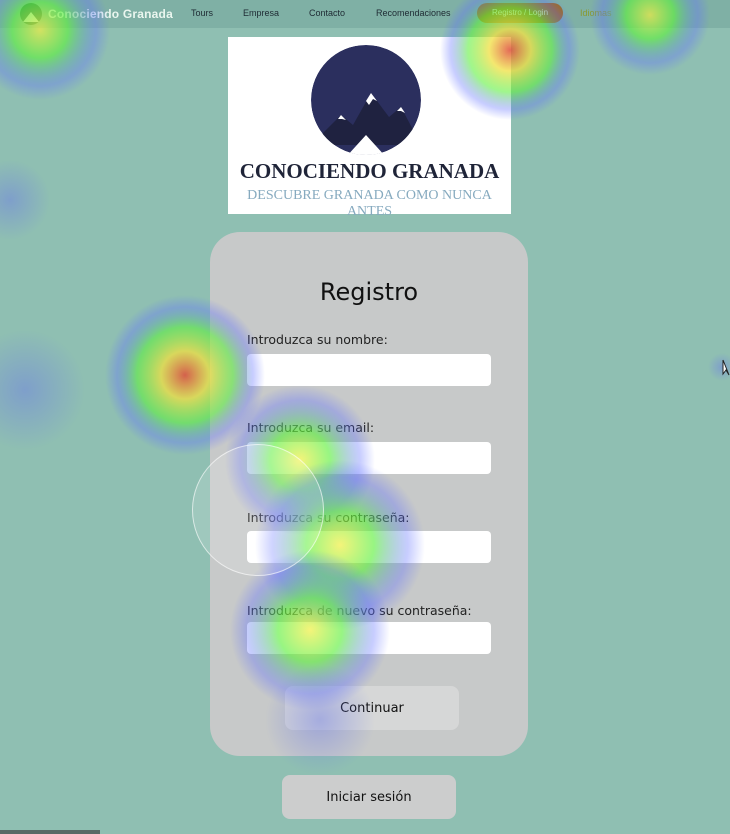 This screenshot has height=834, width=730. What do you see at coordinates (596, 13) in the screenshot?
I see `nav-languages: Idiomas` at bounding box center [596, 13].